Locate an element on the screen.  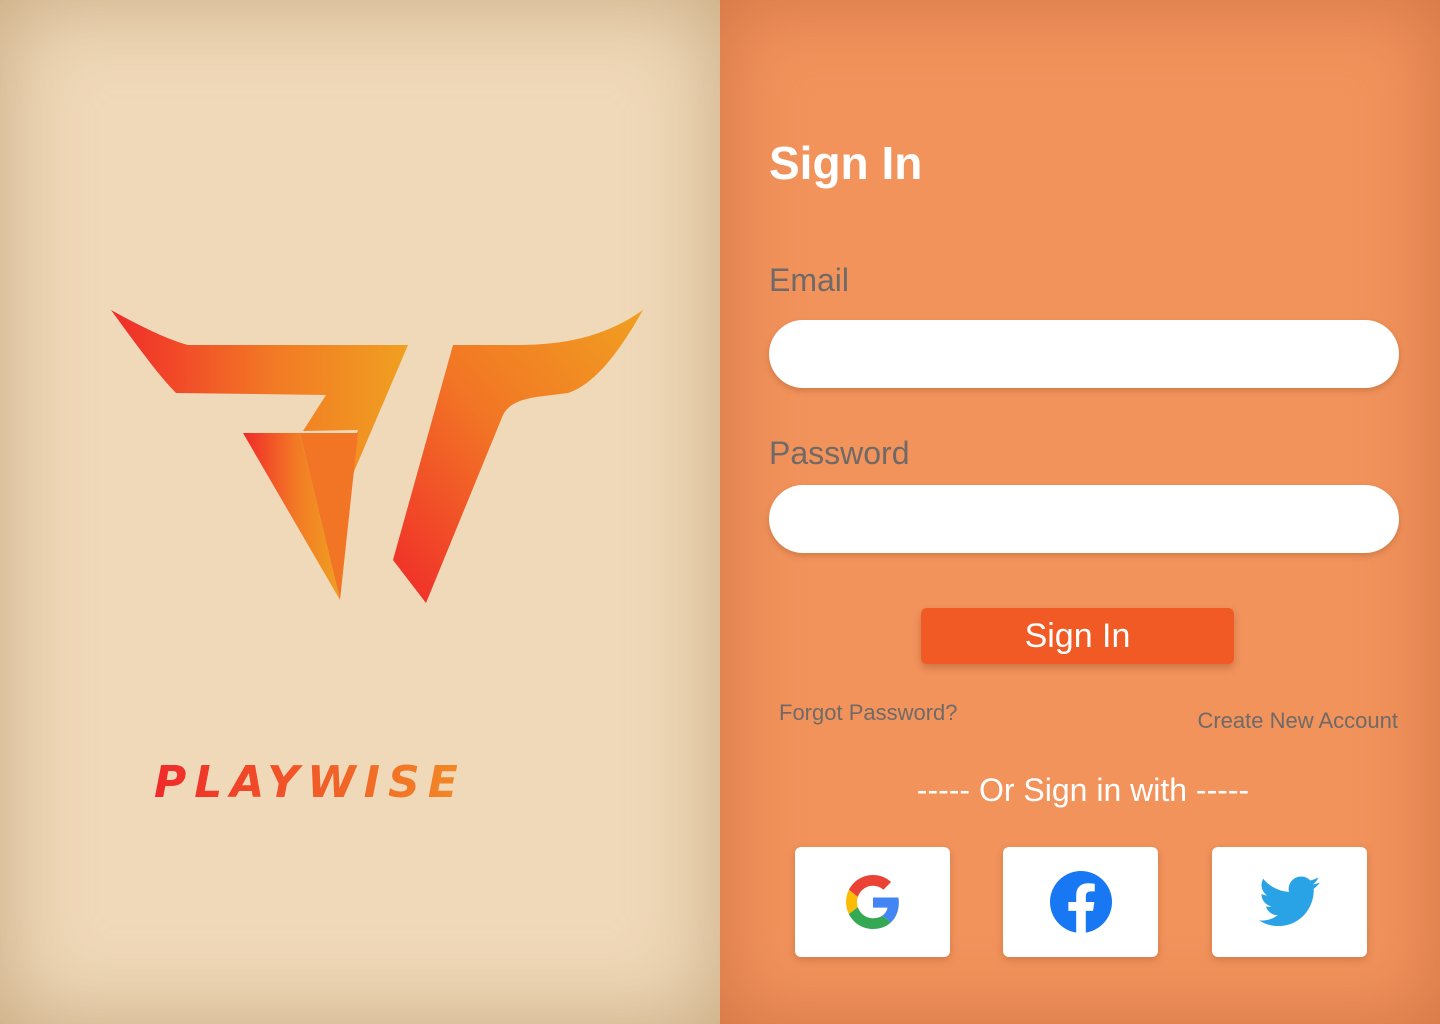
facebook-signin-button is located at coordinates (1080, 902).